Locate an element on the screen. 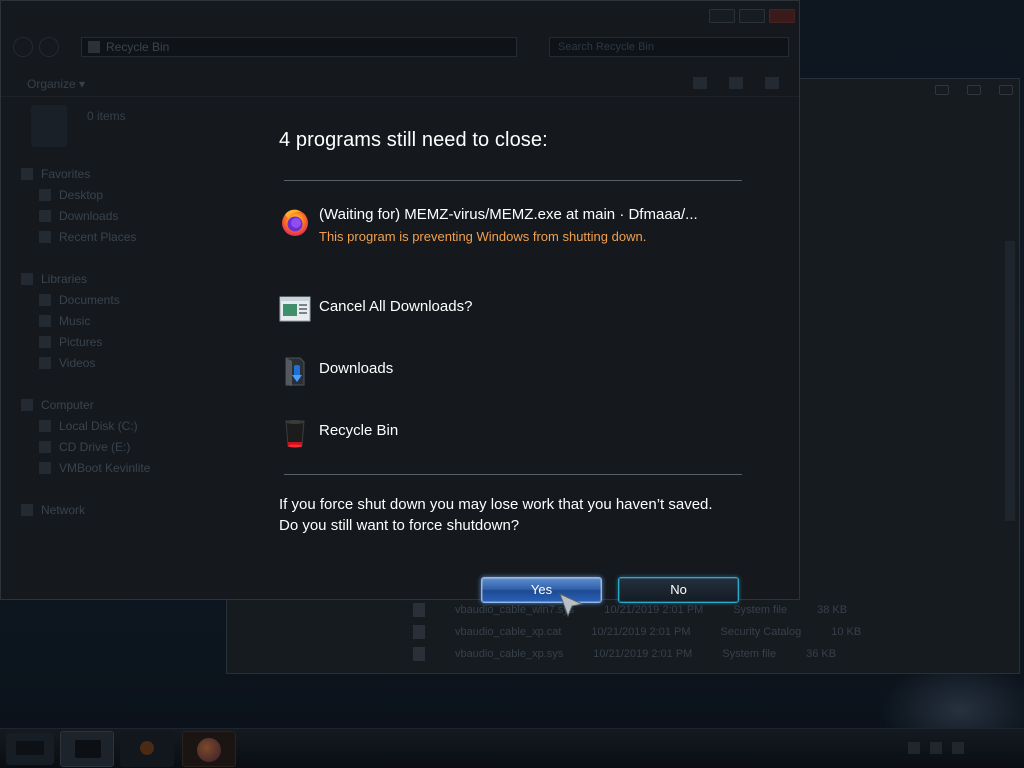 The image size is (1024, 768). window-caption-buttons is located at coordinates (752, 16).